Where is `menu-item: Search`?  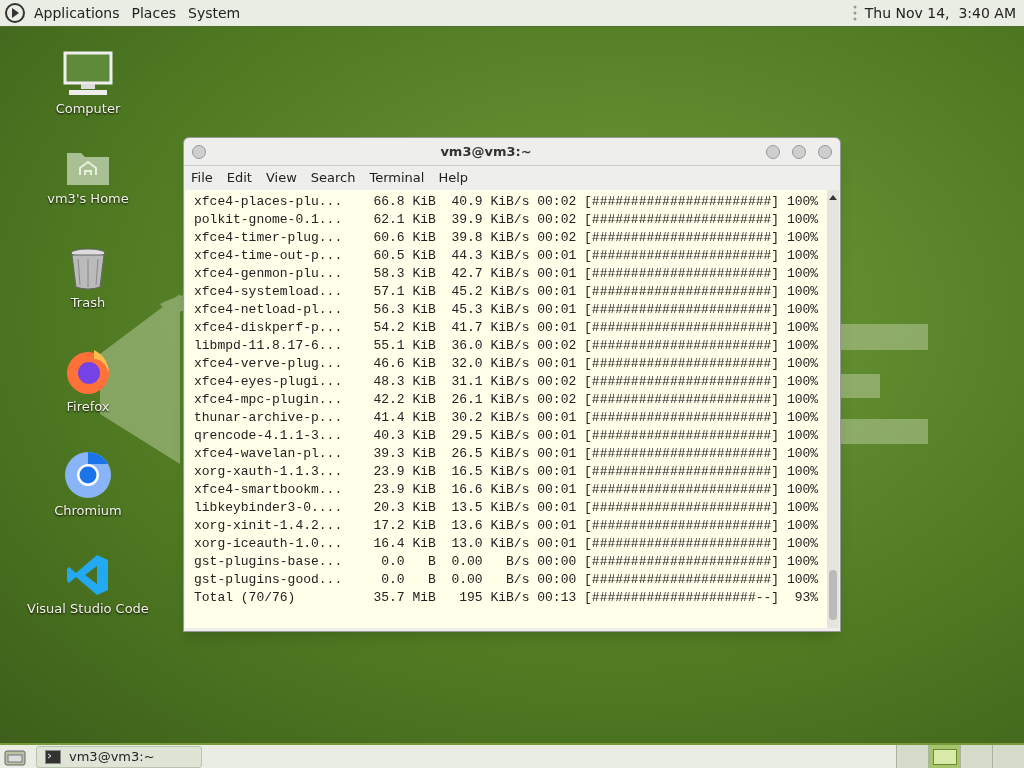
menu-item: Search is located at coordinates (333, 178).